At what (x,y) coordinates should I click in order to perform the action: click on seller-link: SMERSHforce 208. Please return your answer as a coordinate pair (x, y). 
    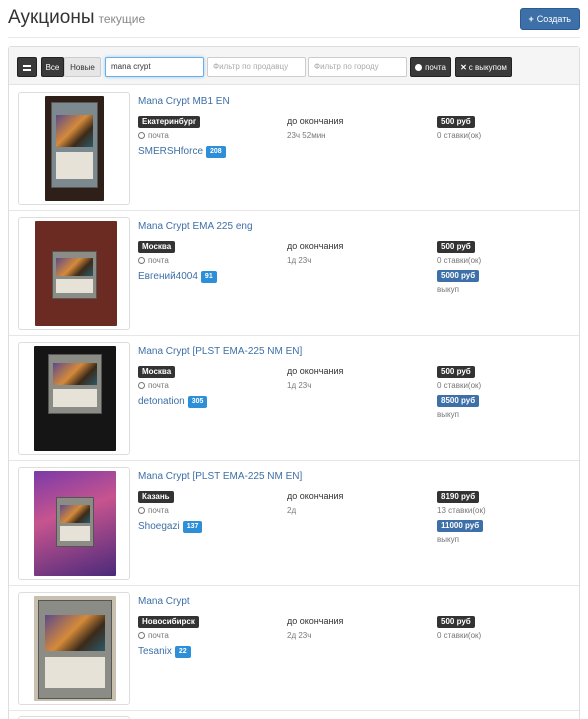
    Looking at the image, I should click on (182, 152).